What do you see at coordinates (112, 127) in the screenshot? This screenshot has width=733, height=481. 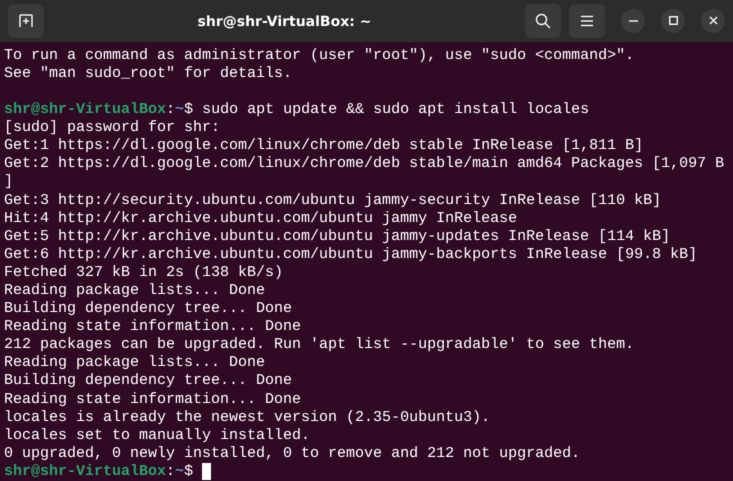 I see `output-line: [sudo] password for shr:` at bounding box center [112, 127].